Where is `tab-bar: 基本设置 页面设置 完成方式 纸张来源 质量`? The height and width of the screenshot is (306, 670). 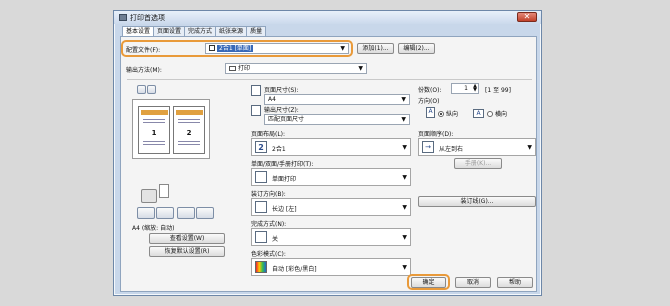 tab-bar: 基本设置 页面设置 完成方式 纸张来源 质量 is located at coordinates (194, 31).